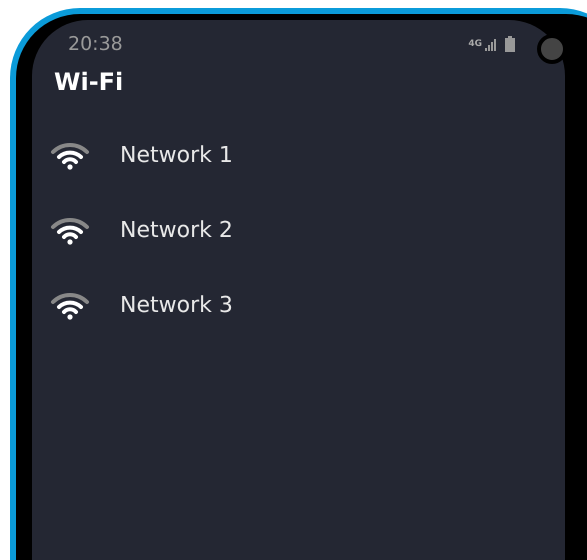 This screenshot has width=587, height=560. Describe the element at coordinates (88, 82) in the screenshot. I see `page-title: Wi-Fi` at that location.